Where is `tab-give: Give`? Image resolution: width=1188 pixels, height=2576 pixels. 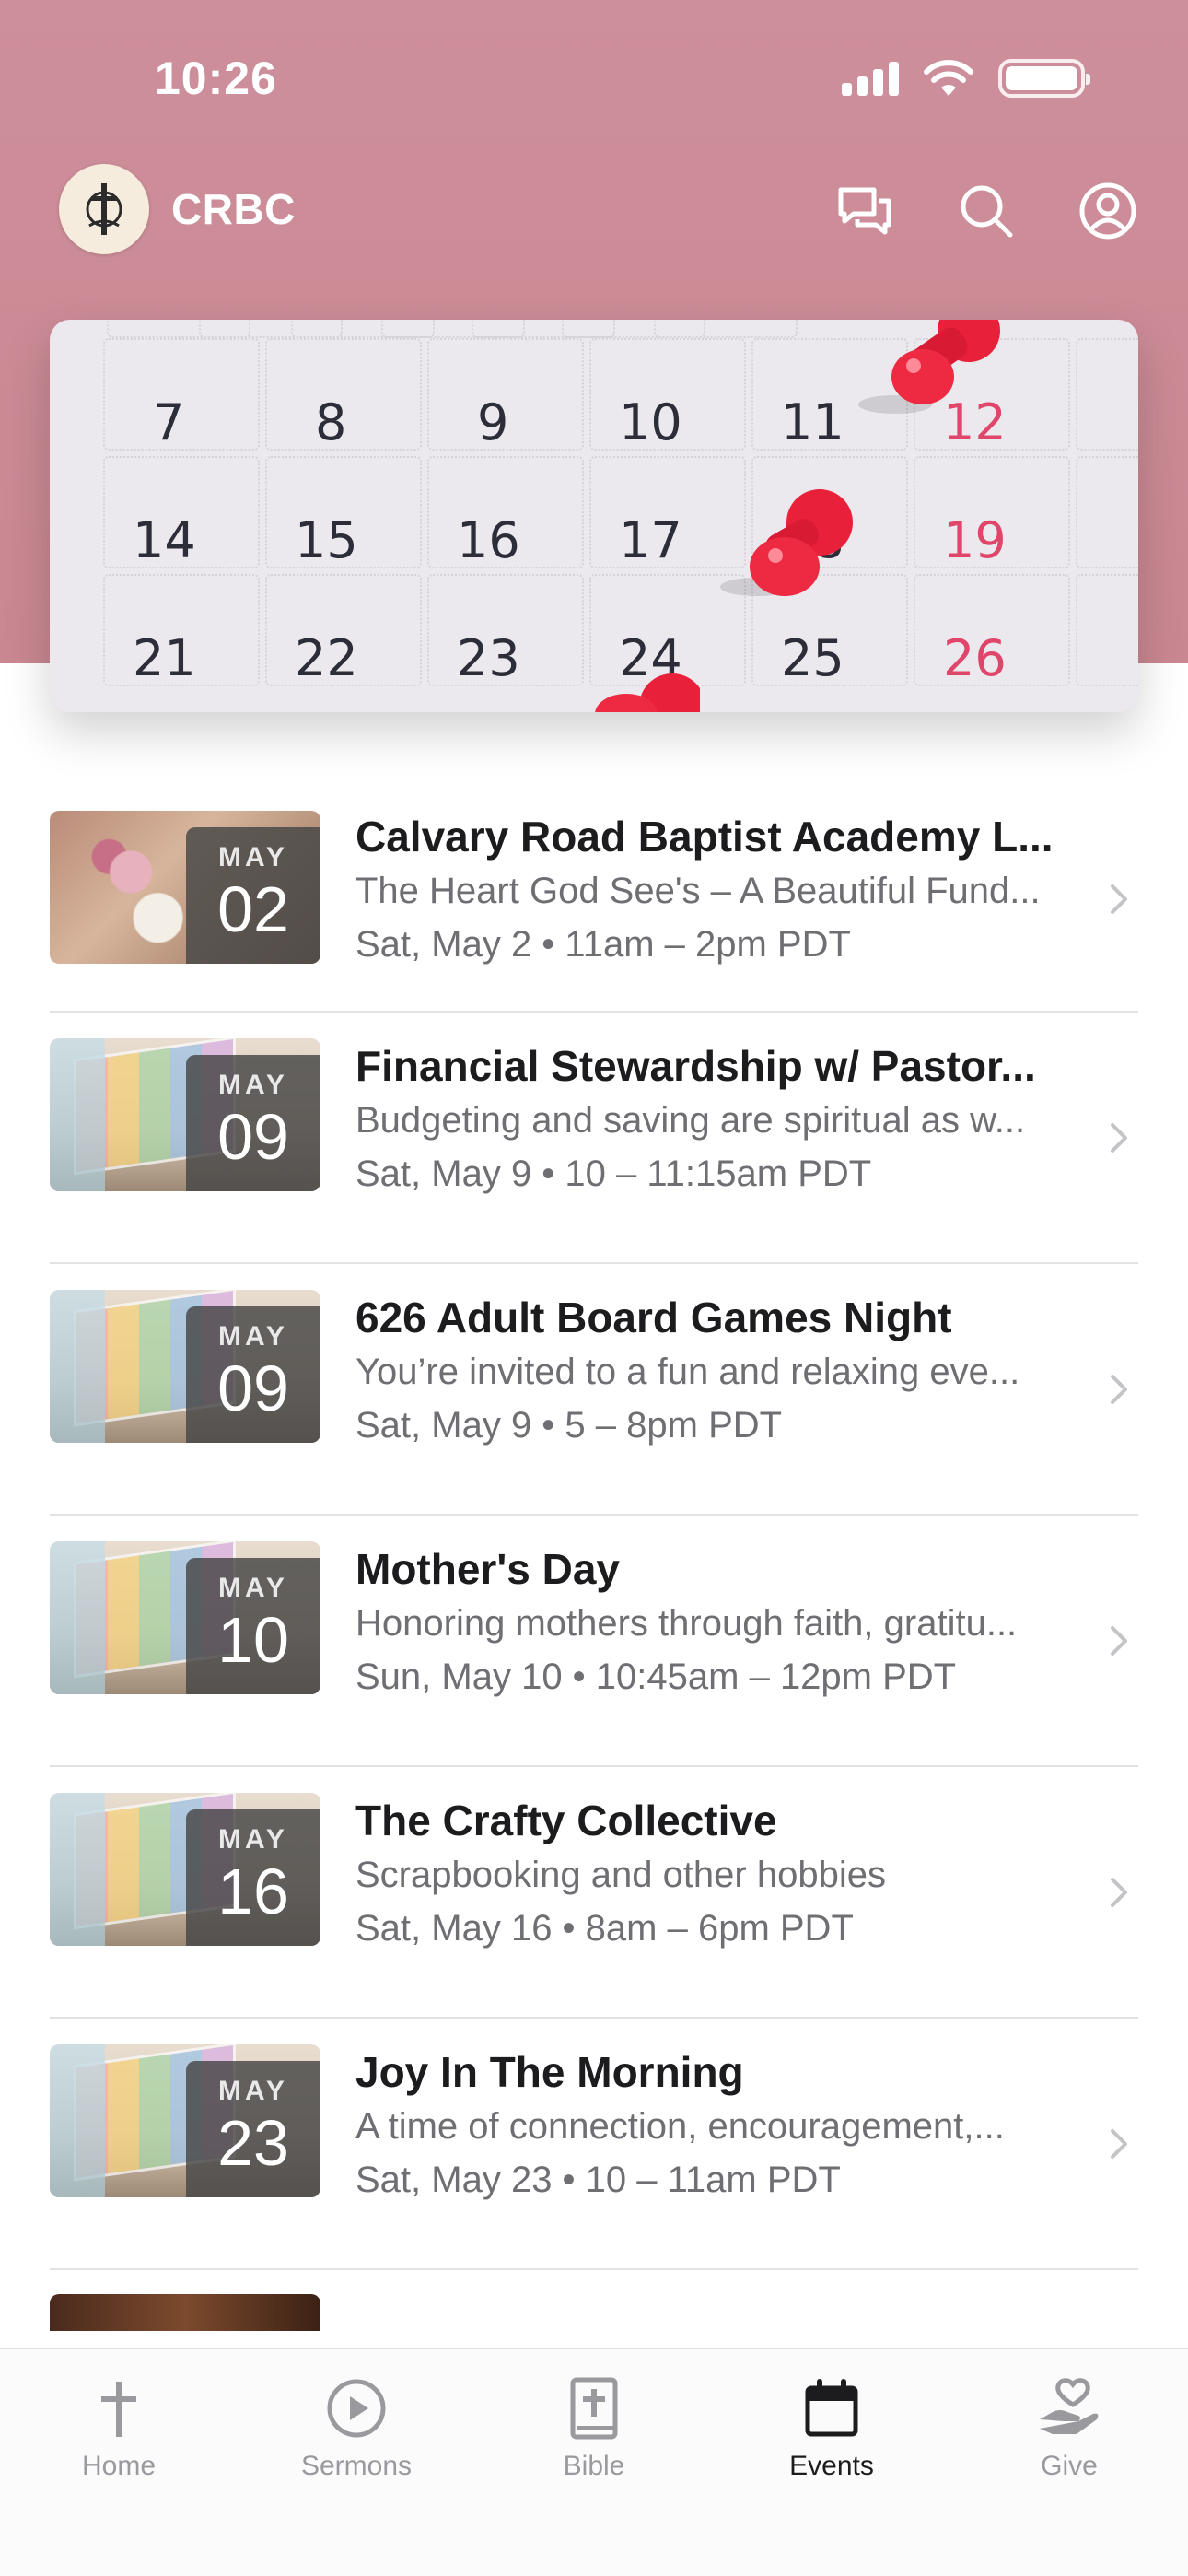
tab-give: Give is located at coordinates (1069, 2426).